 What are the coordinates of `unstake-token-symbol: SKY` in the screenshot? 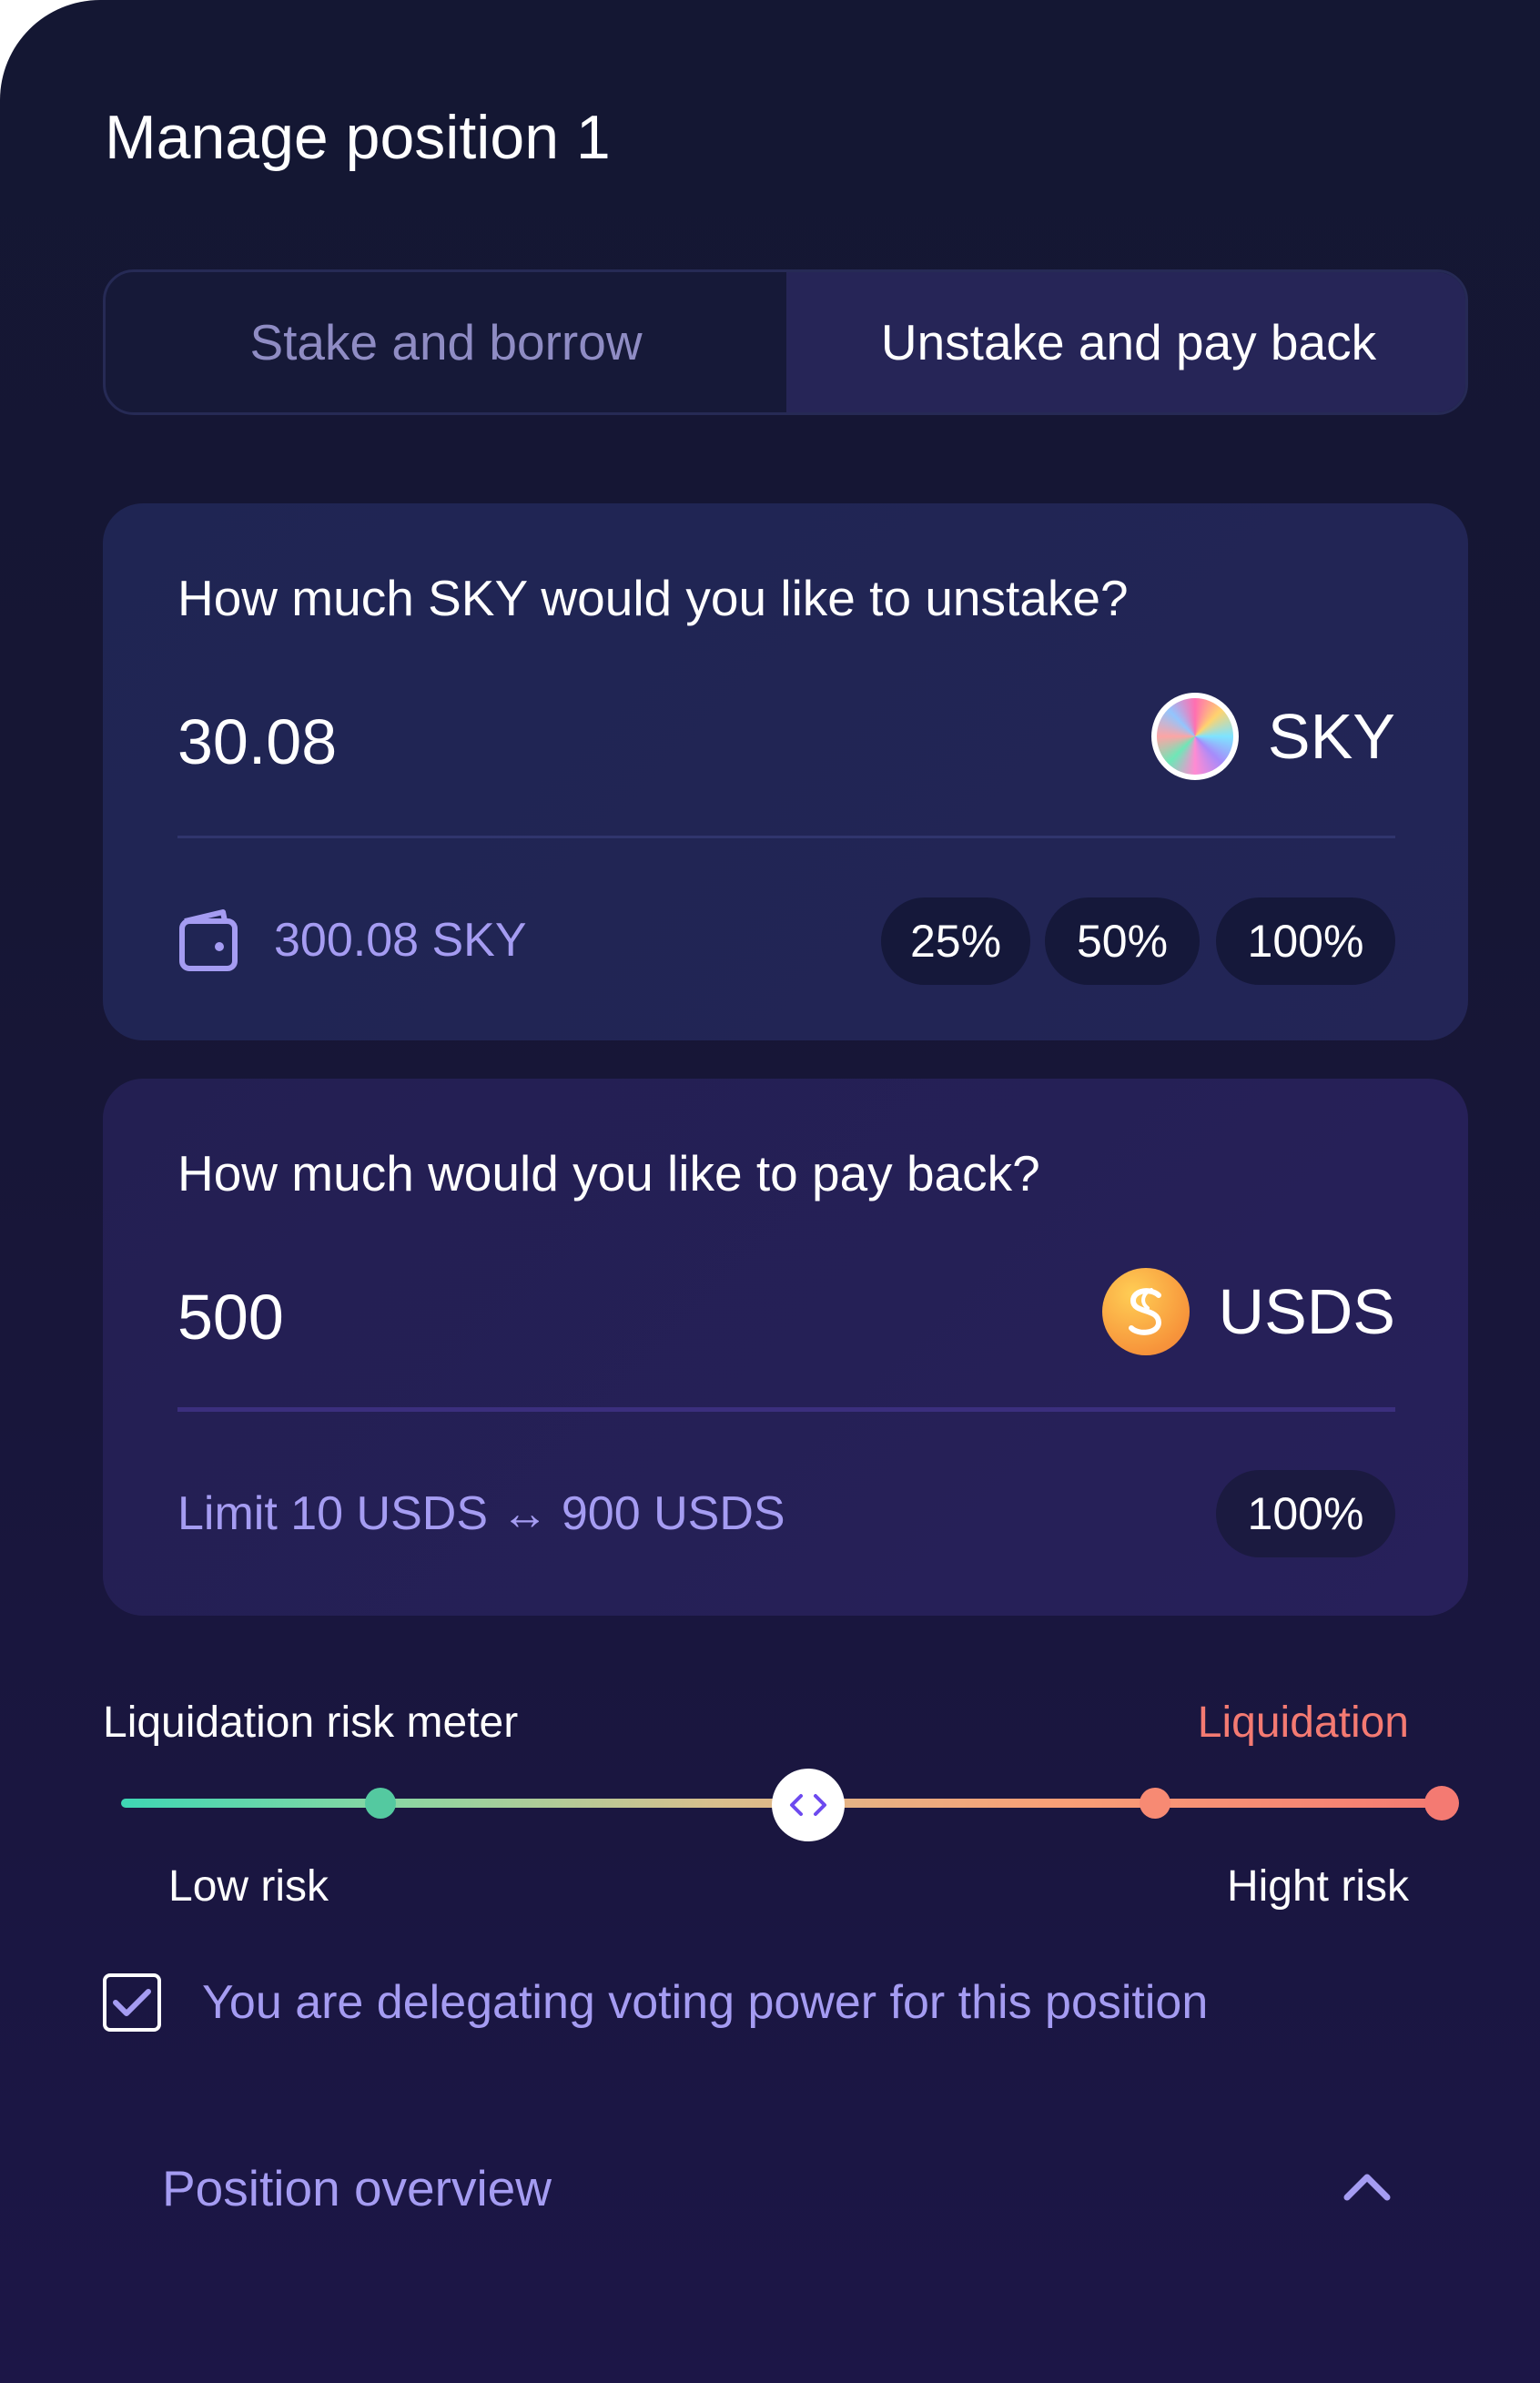 It's located at (1331, 736).